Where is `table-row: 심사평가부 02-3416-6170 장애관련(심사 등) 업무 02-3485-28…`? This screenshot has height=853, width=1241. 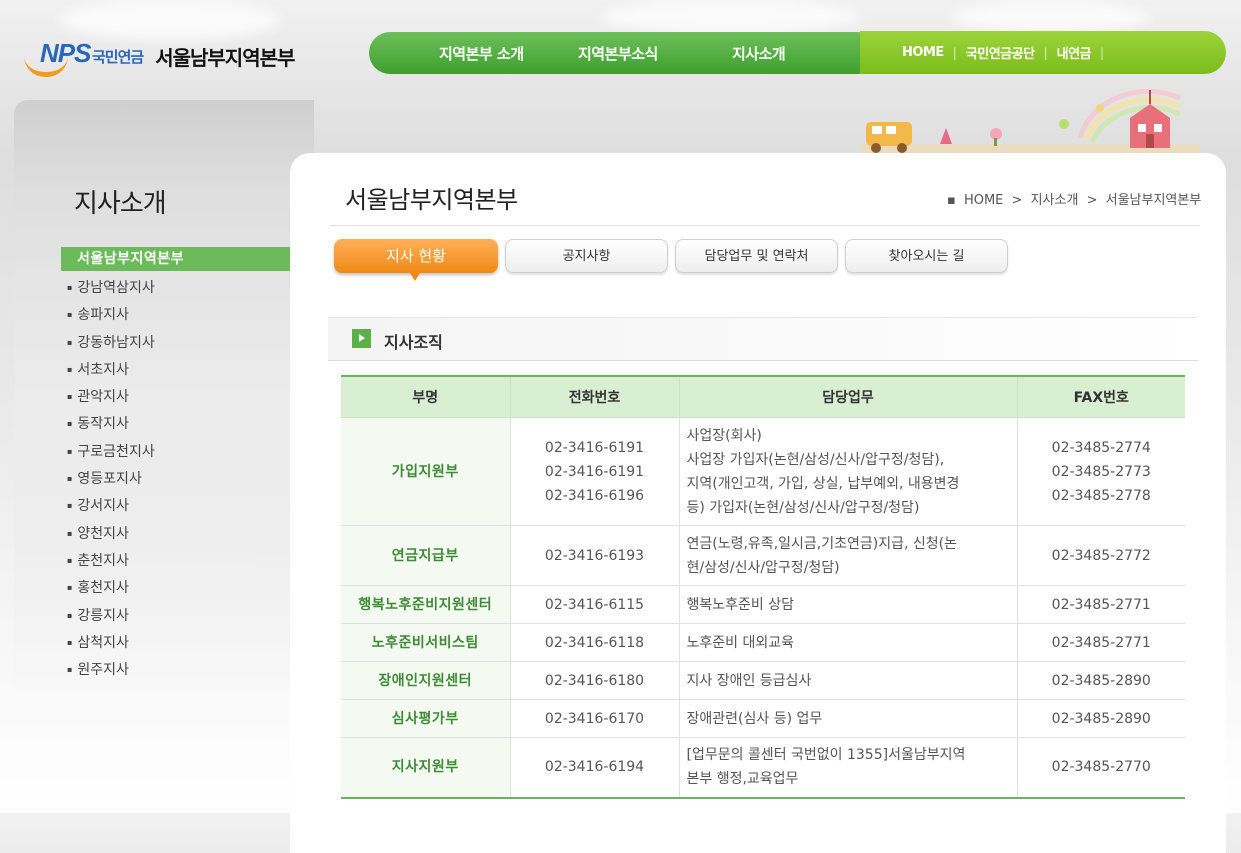
table-row: 심사평가부 02-3416-6170 장애관련(심사 등) 업무 02-3485-28… is located at coordinates (763, 718).